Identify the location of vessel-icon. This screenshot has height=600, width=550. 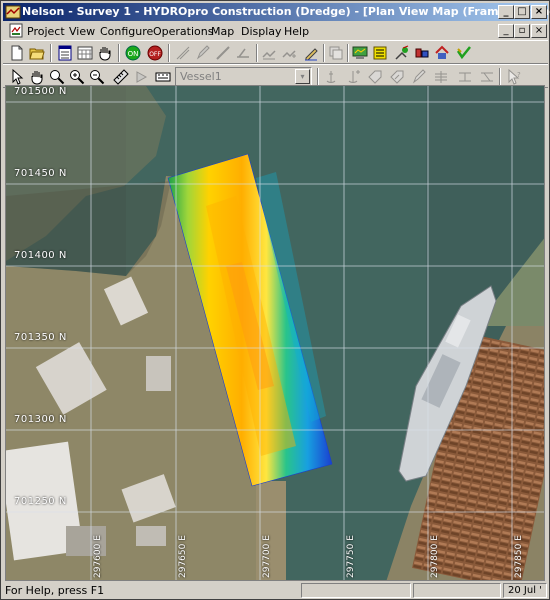
(422, 53).